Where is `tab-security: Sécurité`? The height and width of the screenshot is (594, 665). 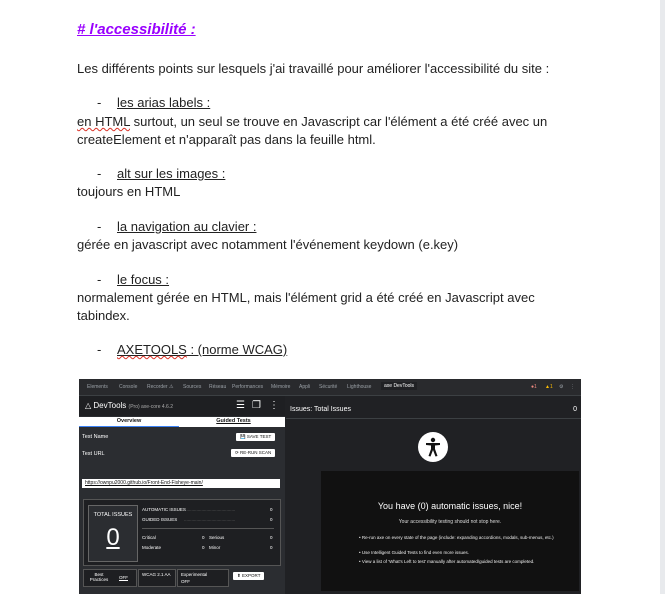 tab-security: Sécurité is located at coordinates (328, 387).